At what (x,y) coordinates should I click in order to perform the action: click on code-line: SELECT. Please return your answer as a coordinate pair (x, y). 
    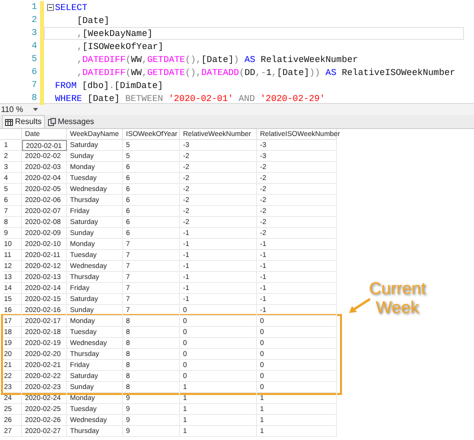
    Looking at the image, I should click on (67, 7).